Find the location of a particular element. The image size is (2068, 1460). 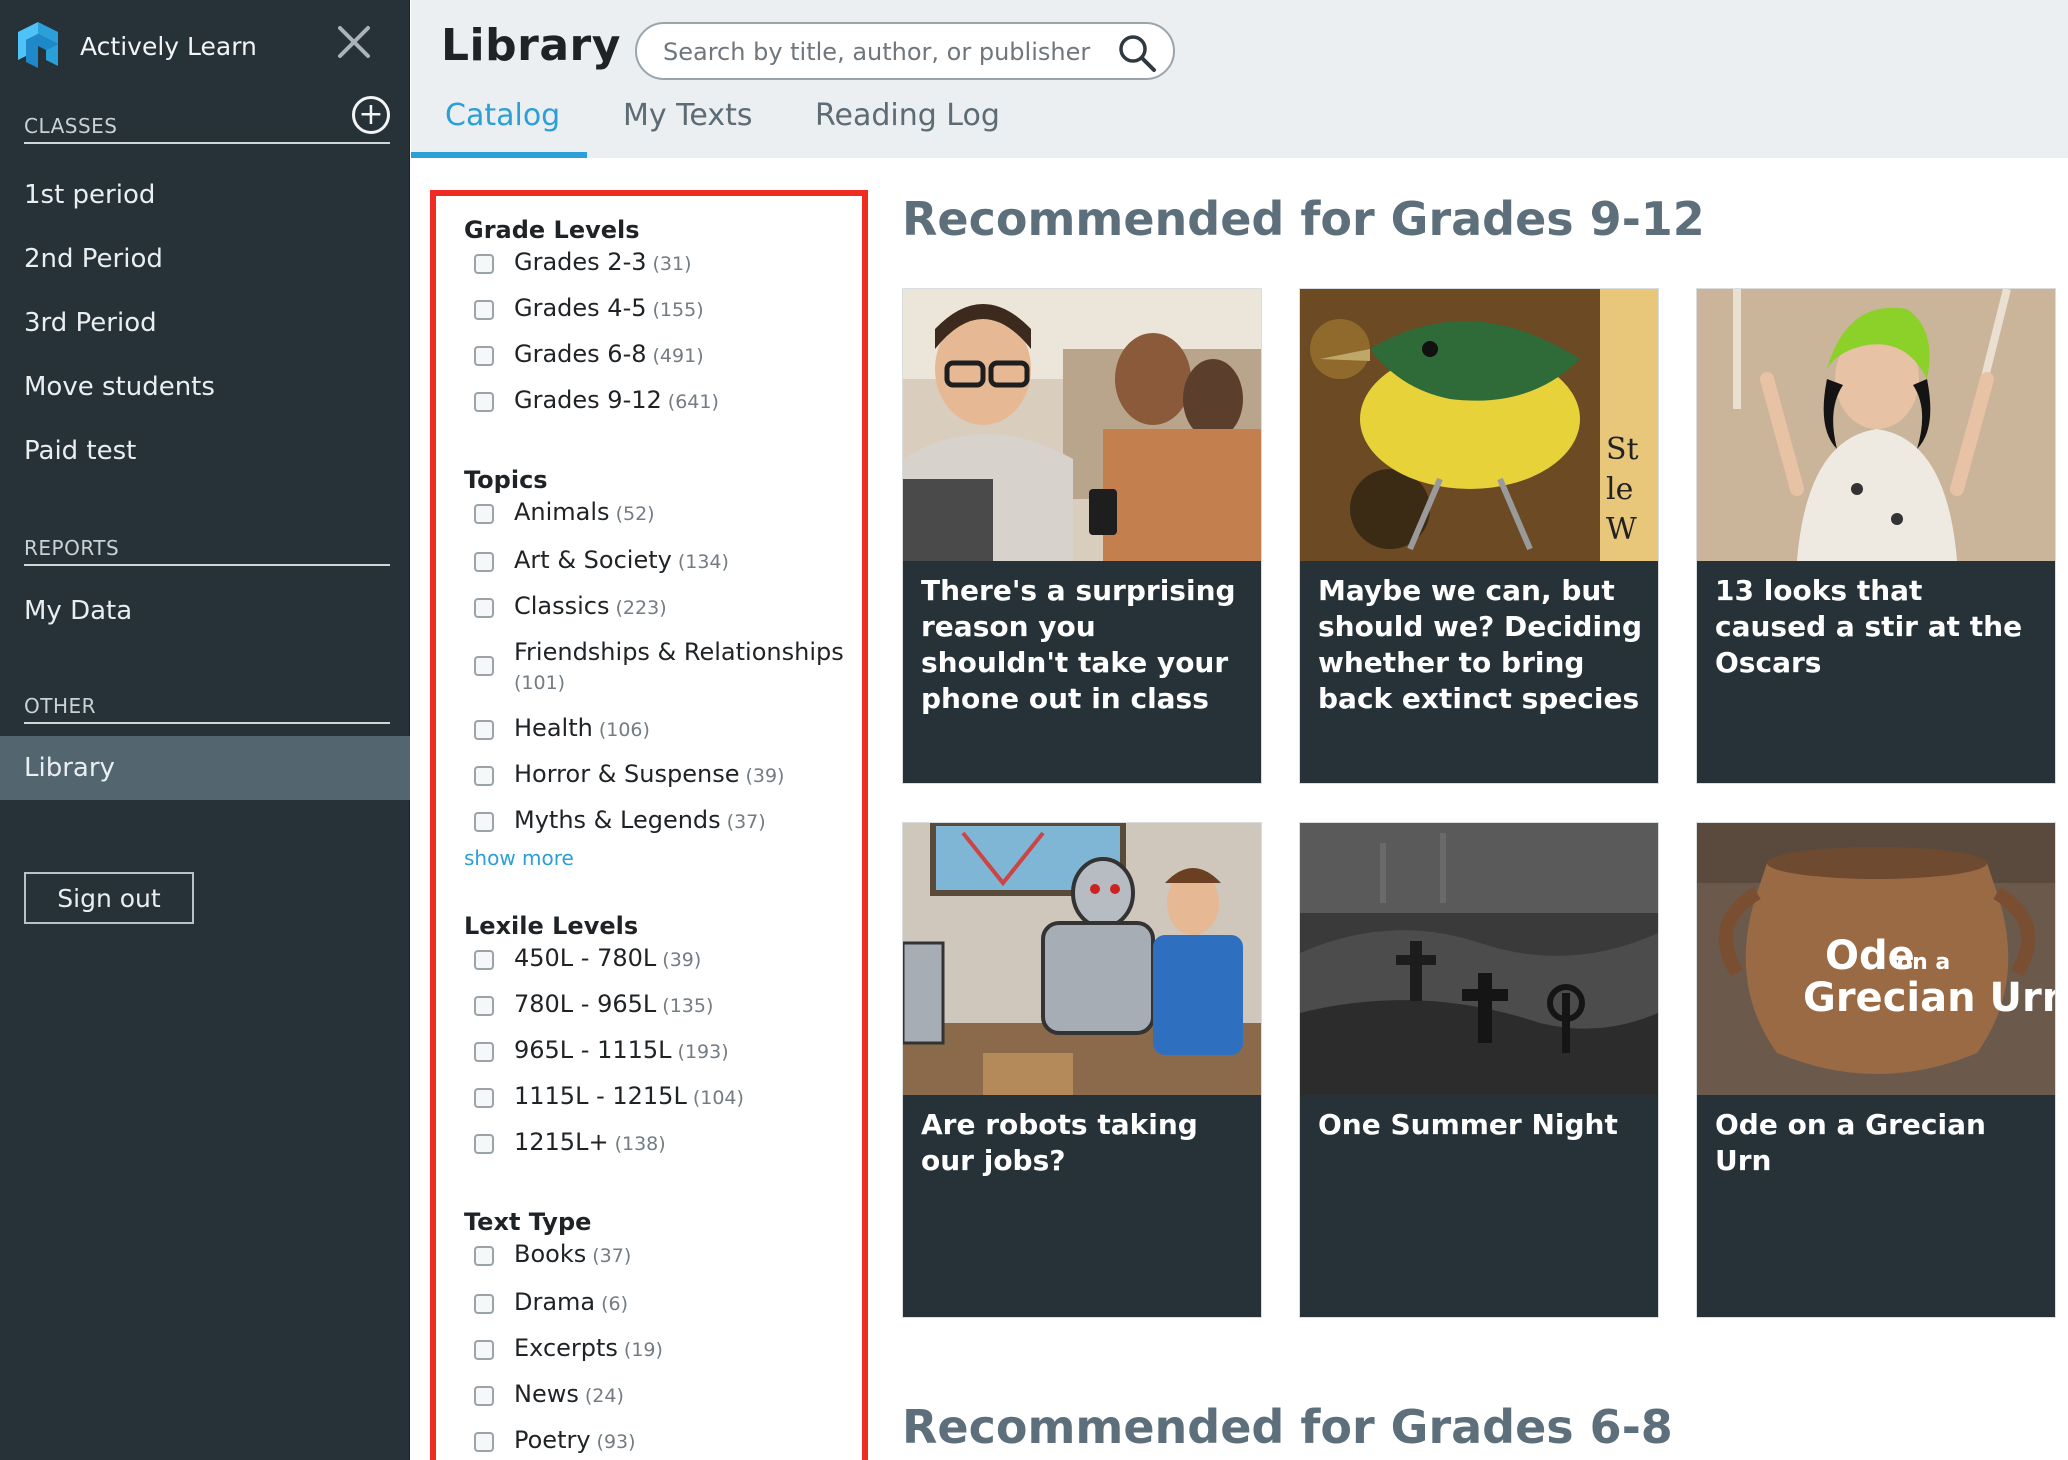

filter-option-grades-2-3: Grades 2-3 (31) is located at coordinates (659, 263).